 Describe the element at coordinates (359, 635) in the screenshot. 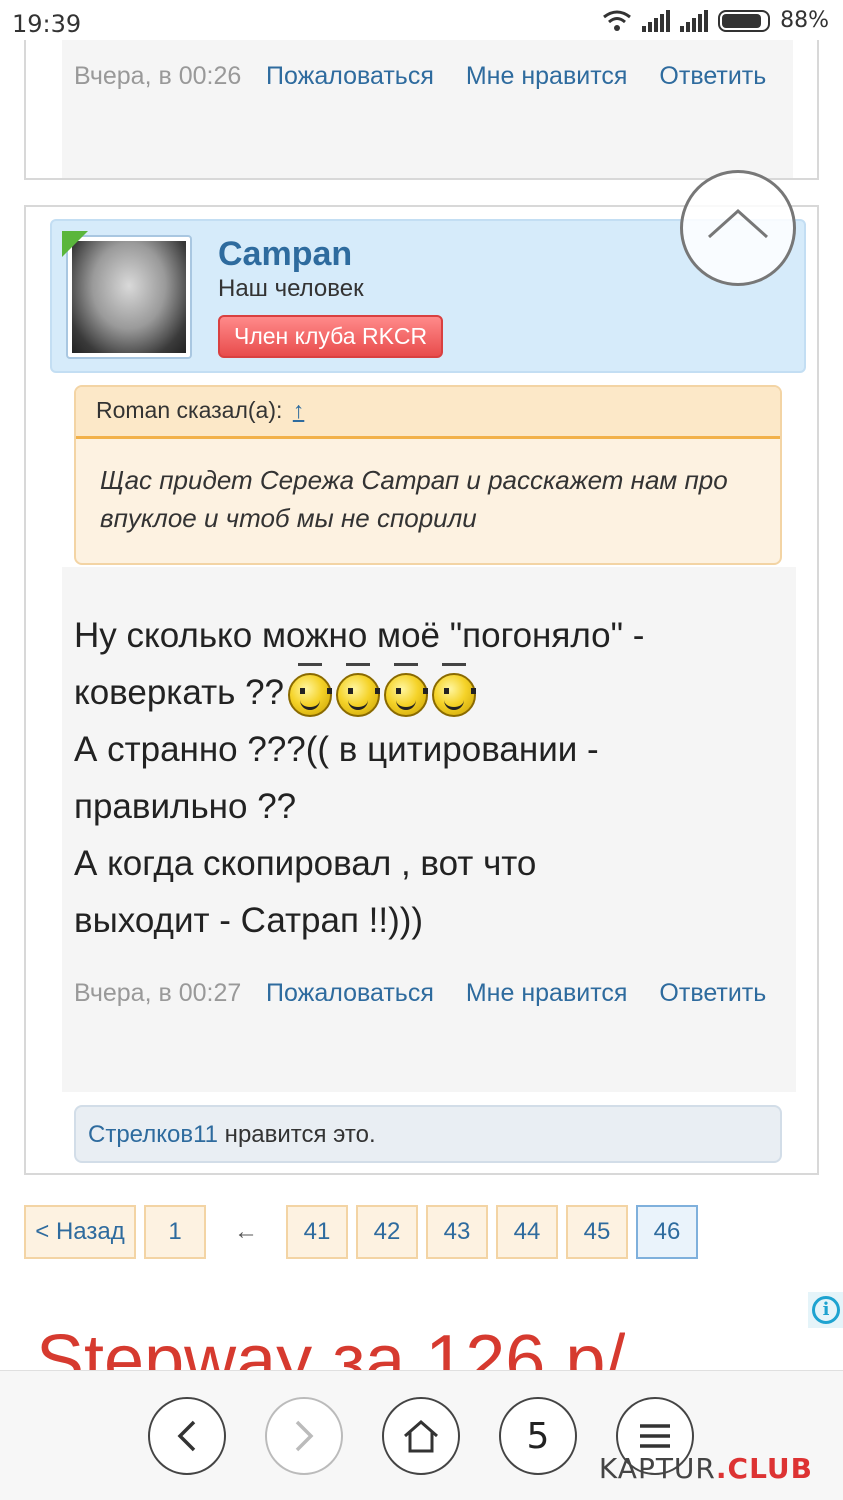

I see `message-line: Ну сколько можно моё "погоняло" -` at that location.